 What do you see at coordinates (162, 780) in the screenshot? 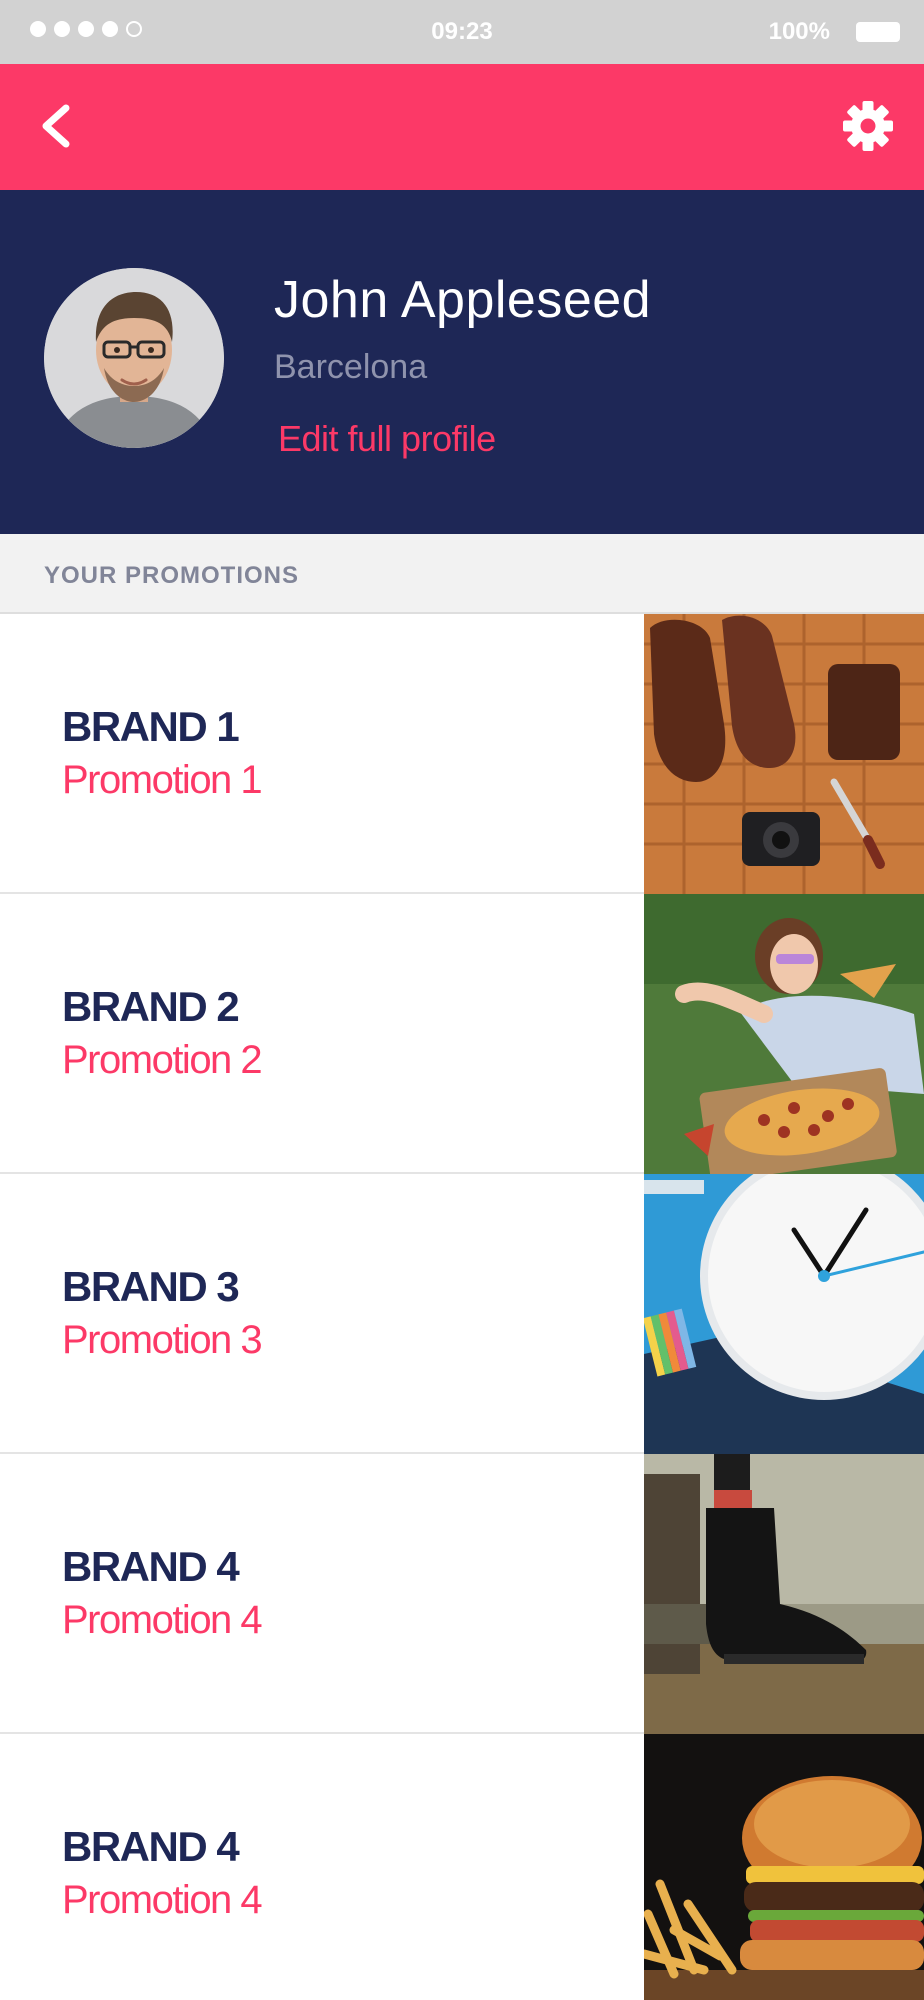
I see `promotion-name: Promotion 1` at bounding box center [162, 780].